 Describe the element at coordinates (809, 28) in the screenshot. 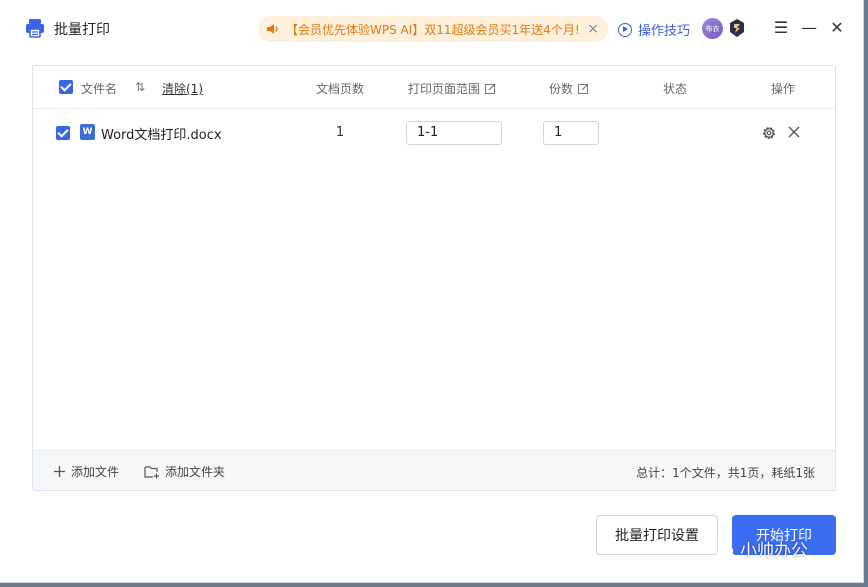

I see `minimize-button: —` at that location.